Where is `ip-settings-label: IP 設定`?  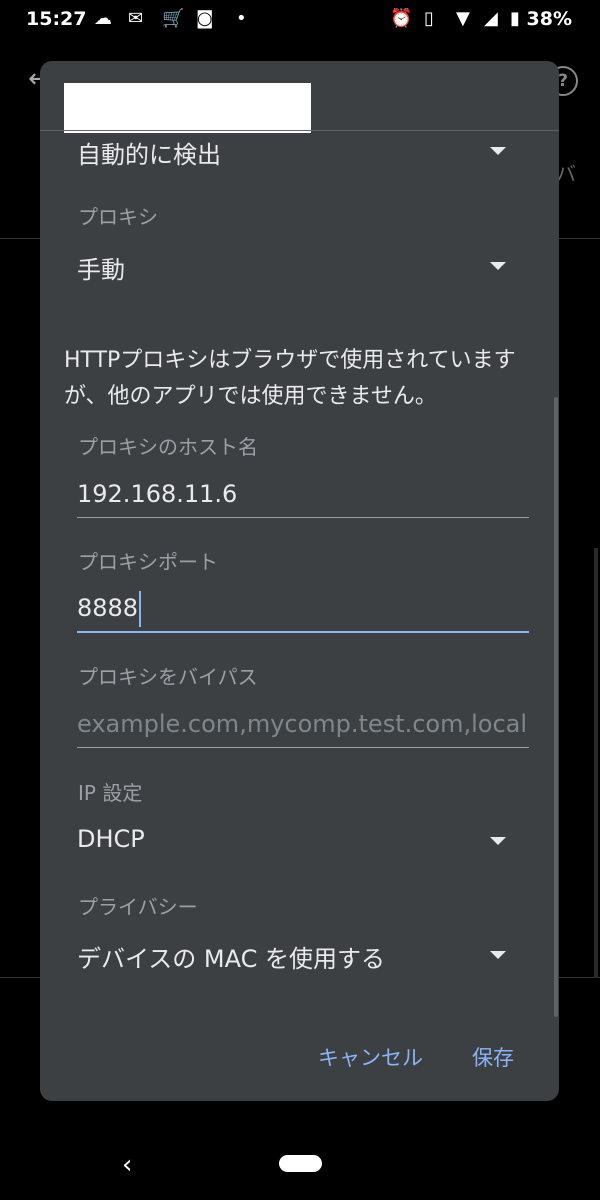
ip-settings-label: IP 設定 is located at coordinates (110, 793).